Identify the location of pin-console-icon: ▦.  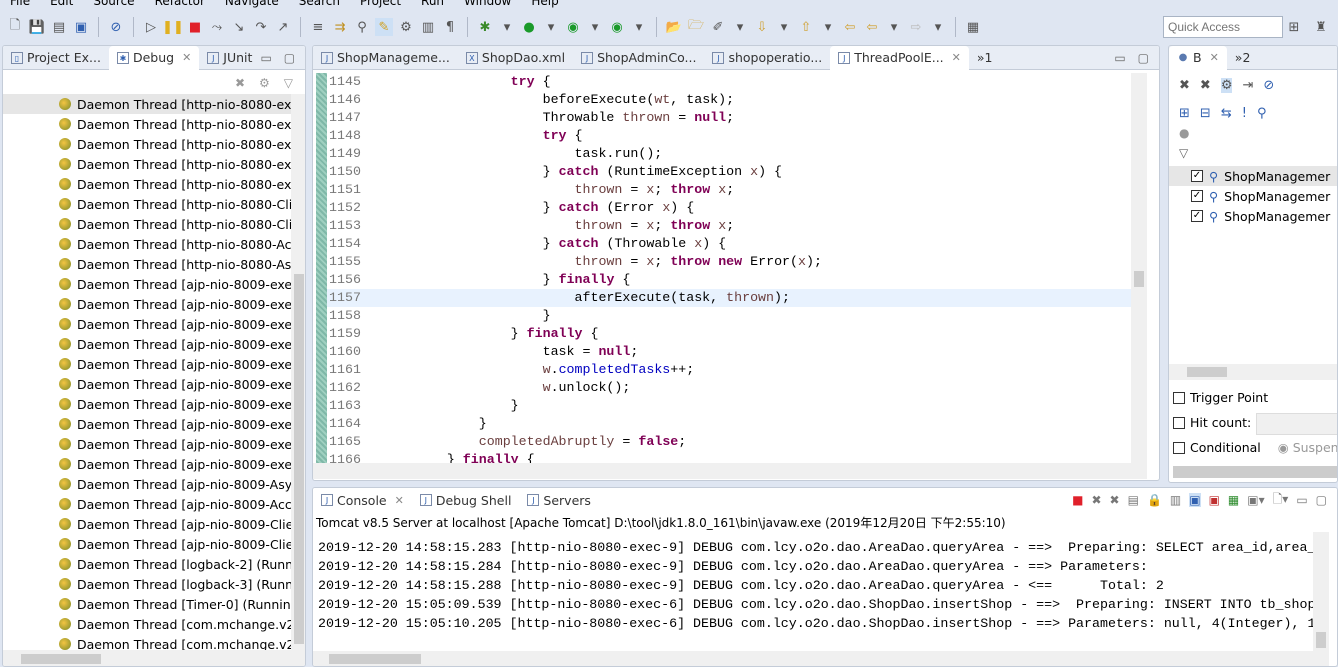
(1233, 500).